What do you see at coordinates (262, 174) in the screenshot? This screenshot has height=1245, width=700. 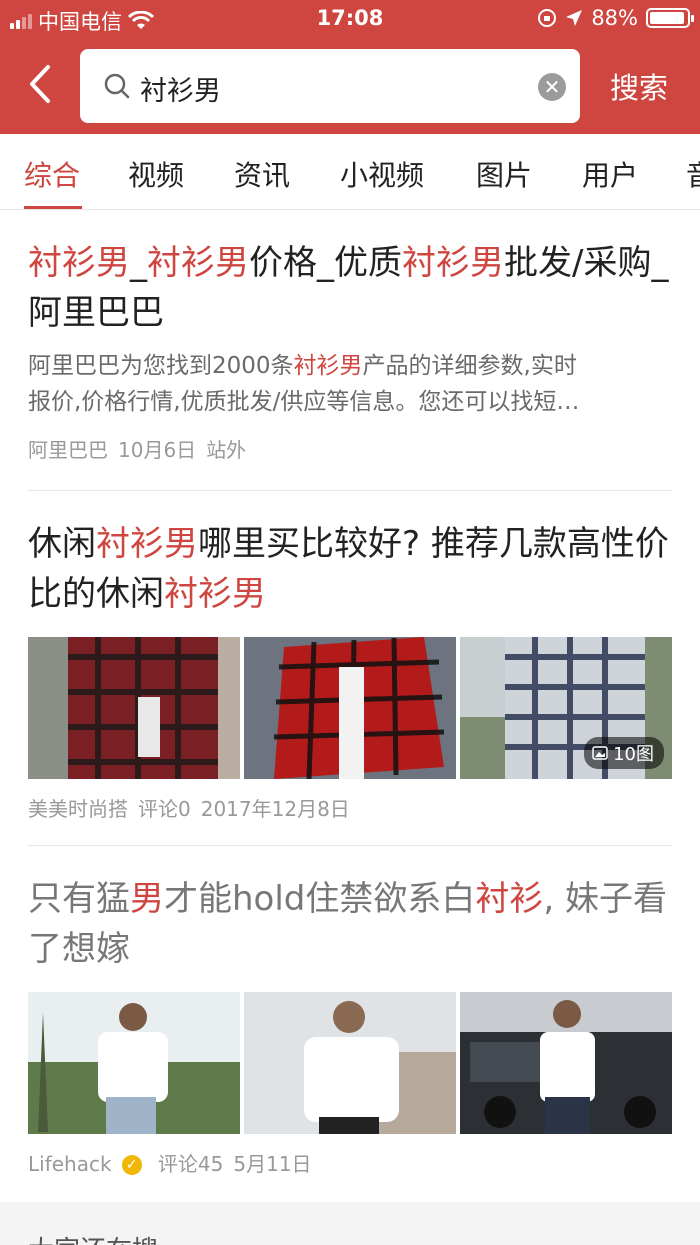 I see `tab-news: 资讯` at bounding box center [262, 174].